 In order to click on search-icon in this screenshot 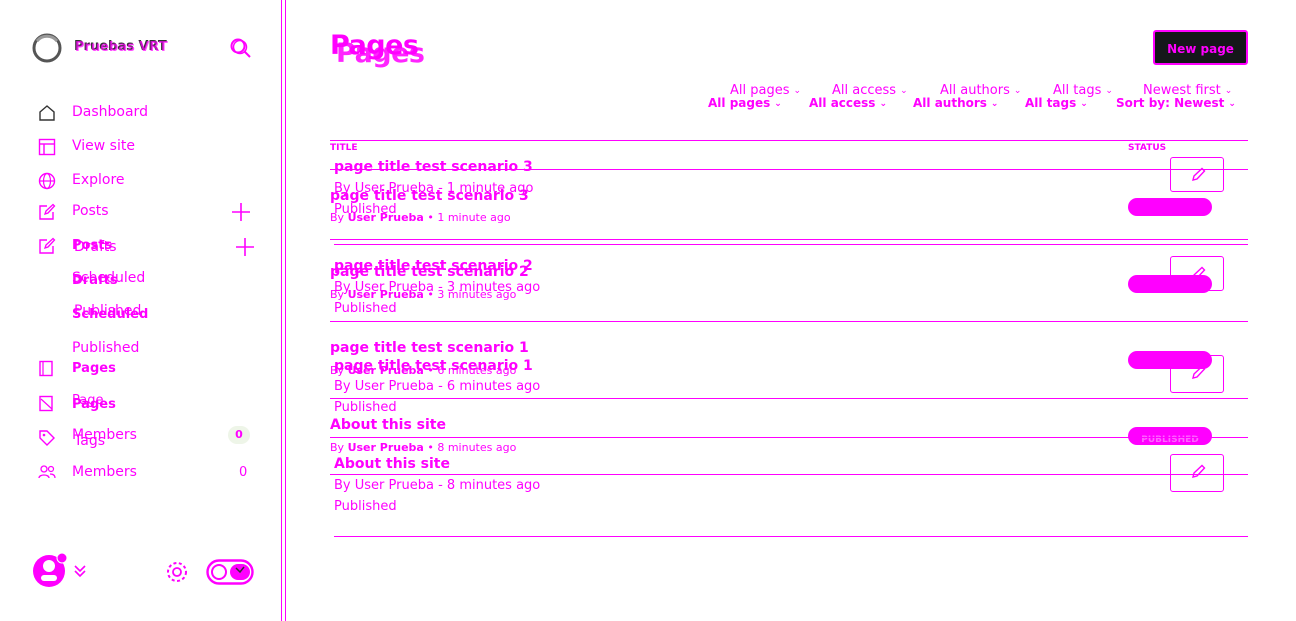, I will do `click(241, 48)`.